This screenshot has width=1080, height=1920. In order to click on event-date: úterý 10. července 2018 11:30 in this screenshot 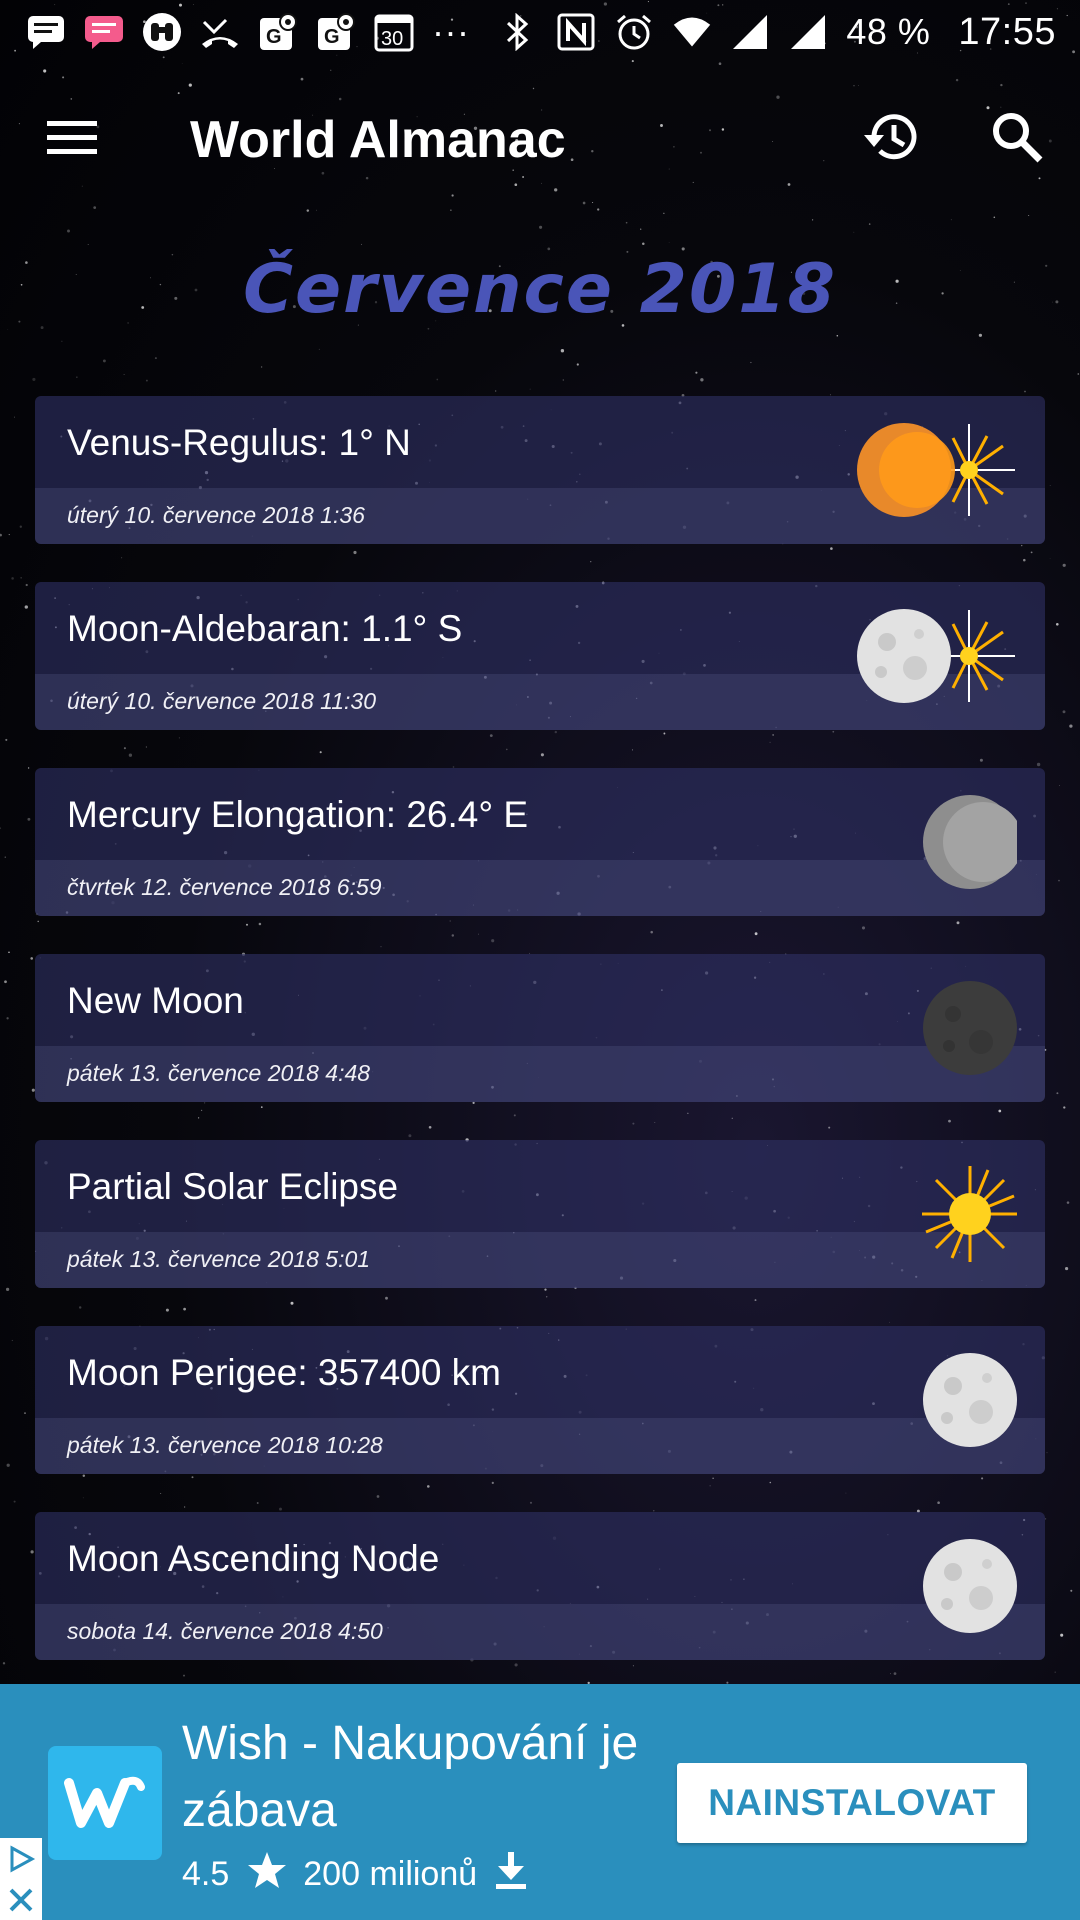, I will do `click(222, 701)`.